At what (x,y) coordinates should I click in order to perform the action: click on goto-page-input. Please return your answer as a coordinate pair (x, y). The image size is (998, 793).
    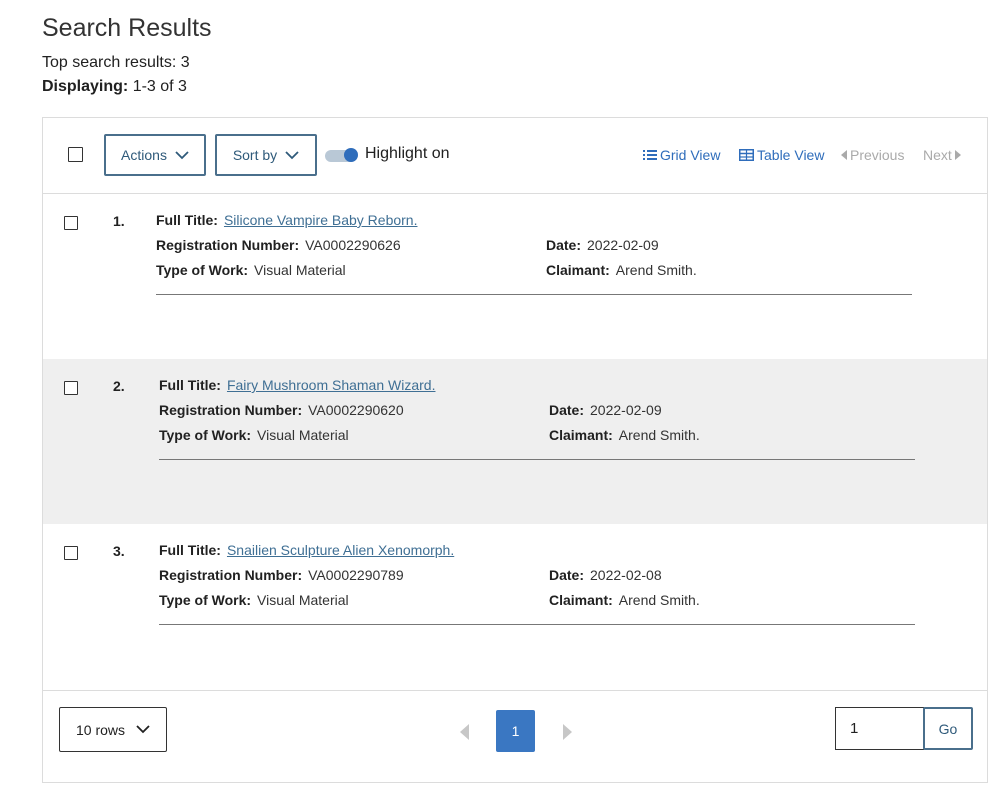
    Looking at the image, I should click on (879, 728).